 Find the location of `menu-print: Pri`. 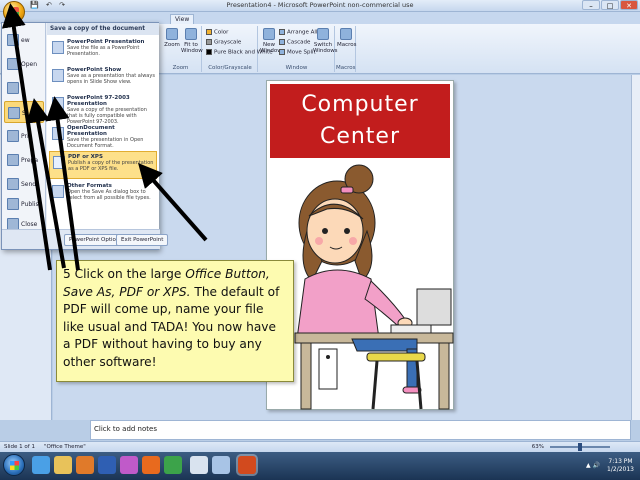

menu-print: Pri is located at coordinates (24, 136).